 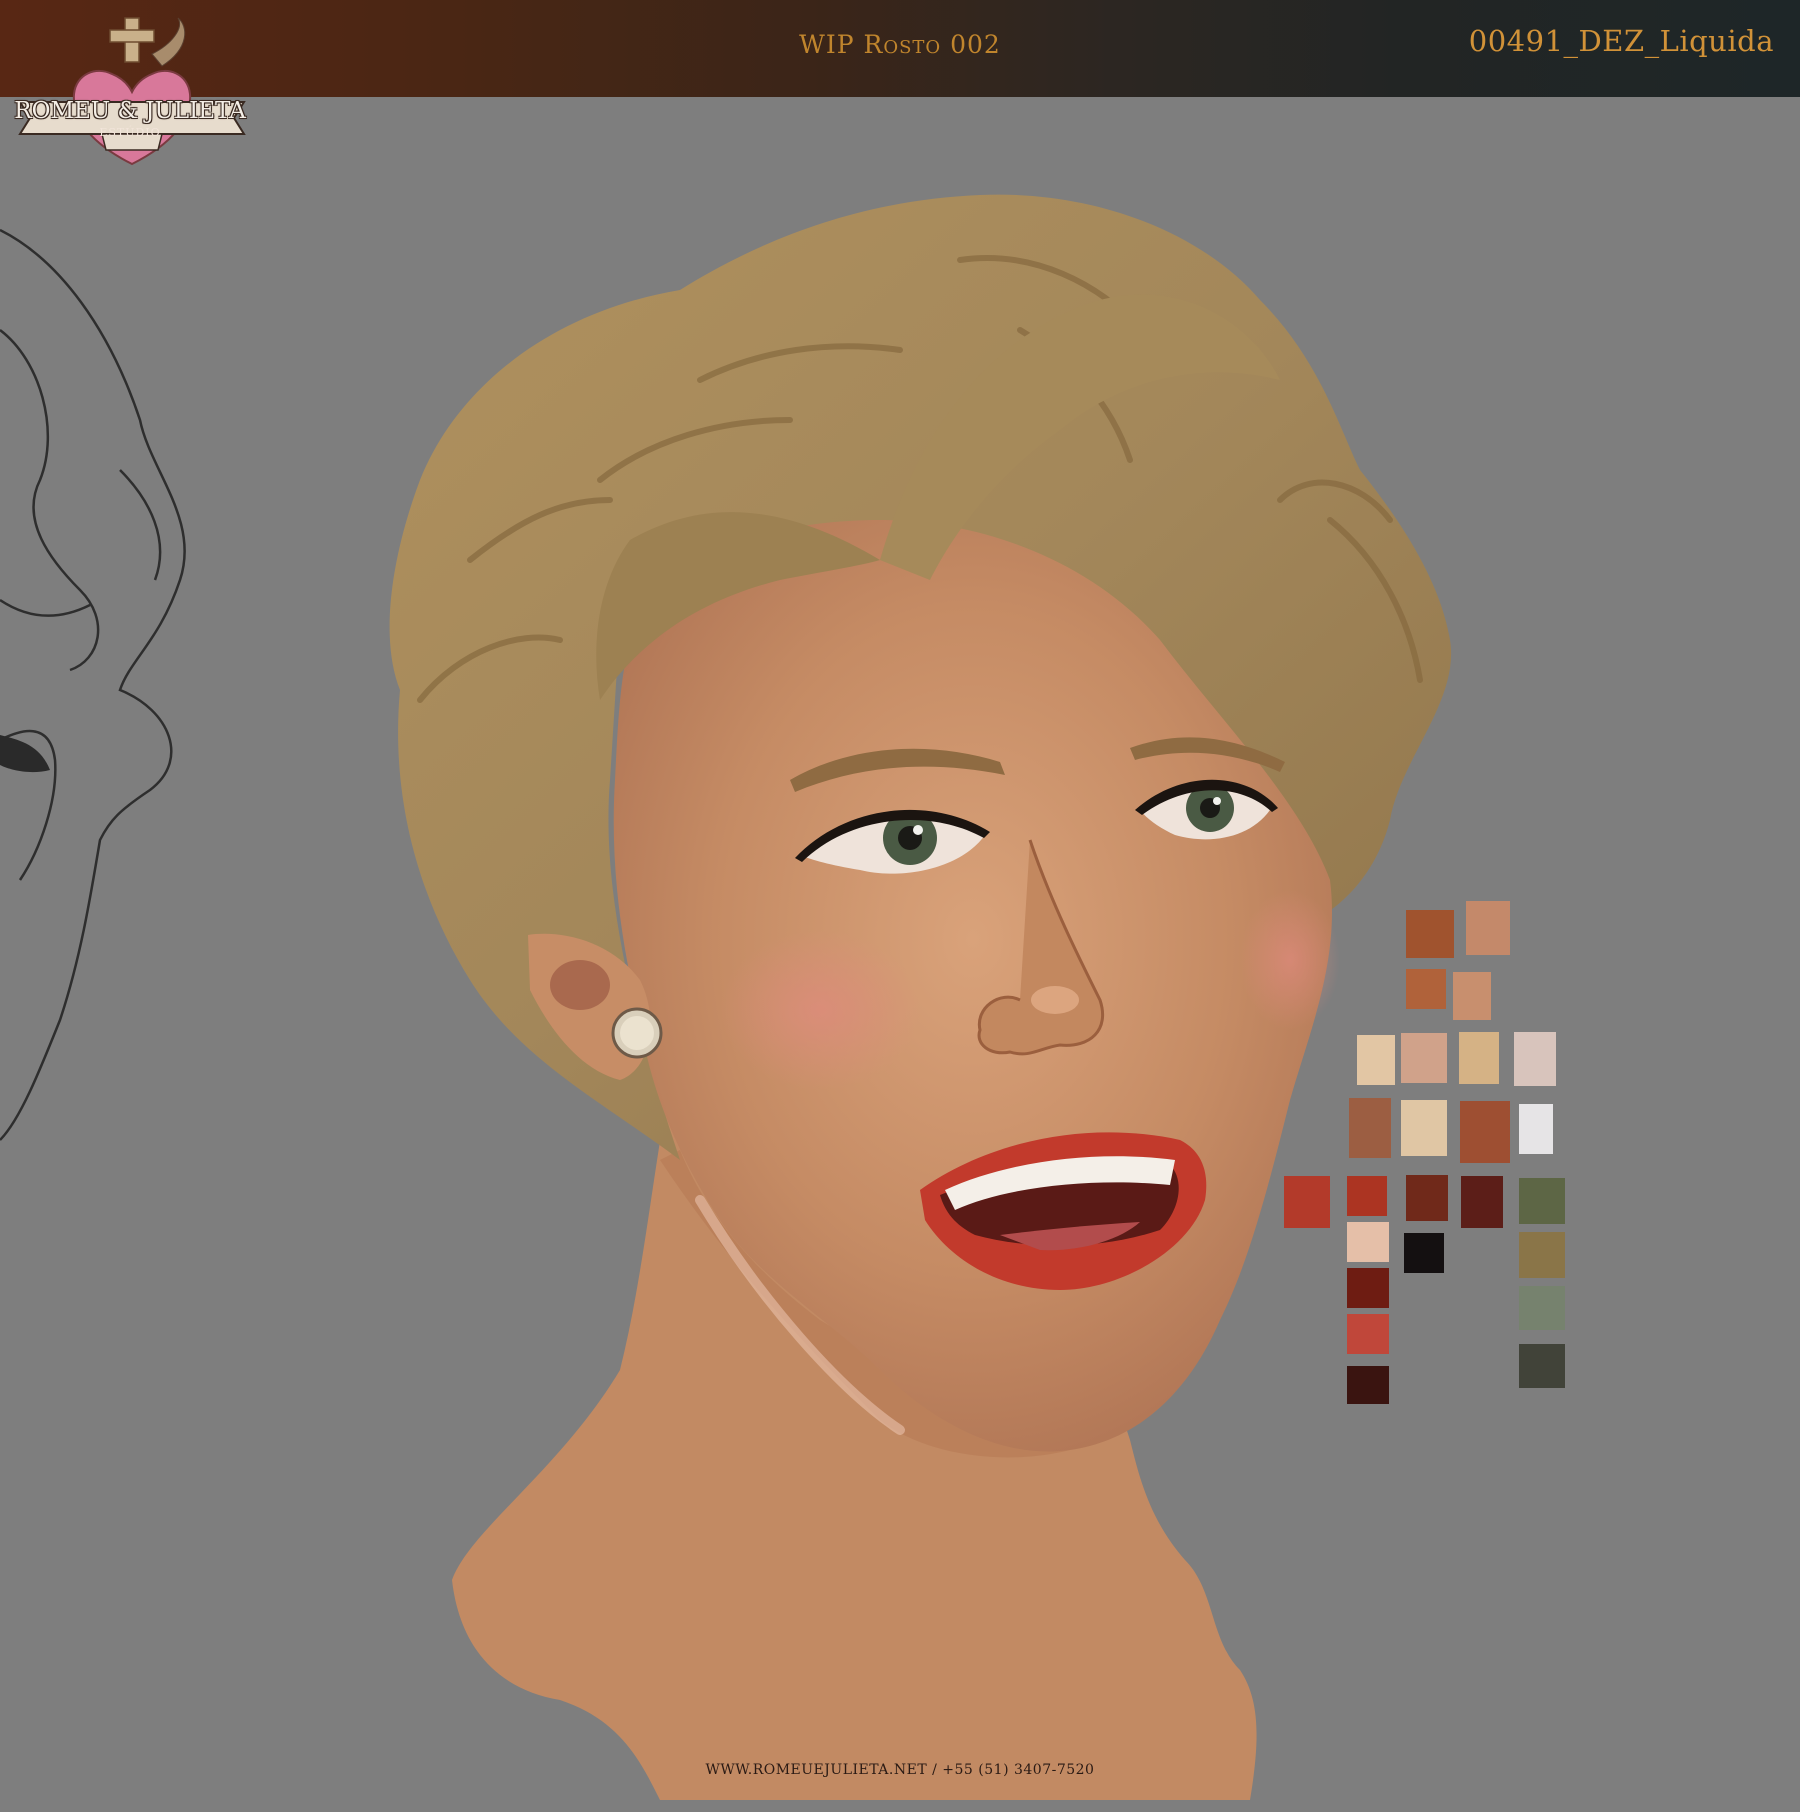 I want to click on logo-name: ROMEU & JULIETA, so click(x=130, y=111).